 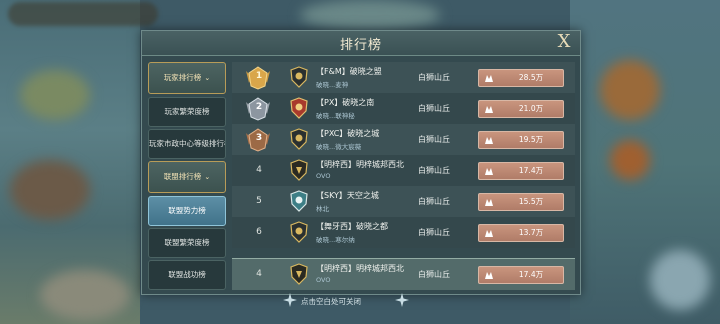 I want to click on sidebar-item-player-prosperity: 玩家繁荣度榜, so click(x=187, y=112).